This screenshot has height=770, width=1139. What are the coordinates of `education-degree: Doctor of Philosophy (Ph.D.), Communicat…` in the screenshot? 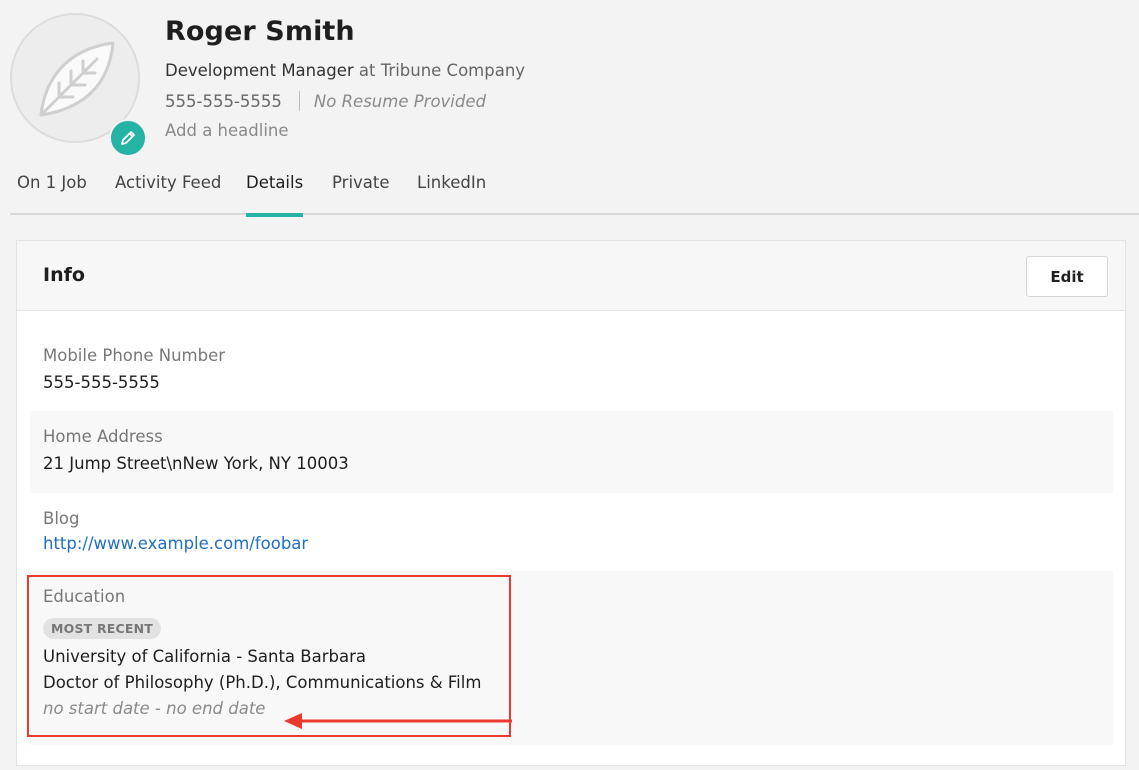 It's located at (262, 682).